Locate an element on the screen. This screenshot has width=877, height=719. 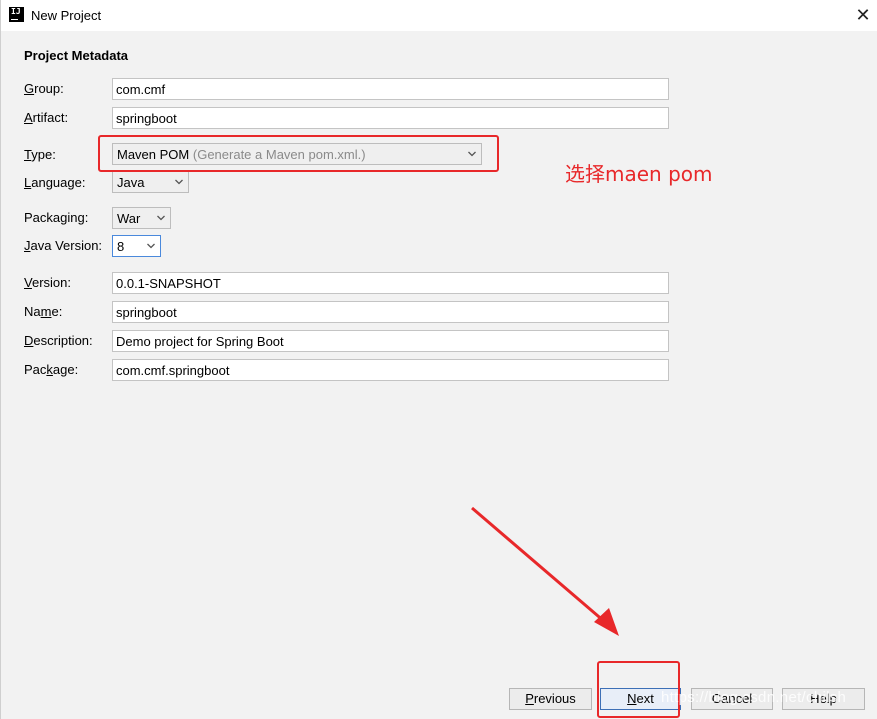
red-arrow-icon is located at coordinates (545, 571).